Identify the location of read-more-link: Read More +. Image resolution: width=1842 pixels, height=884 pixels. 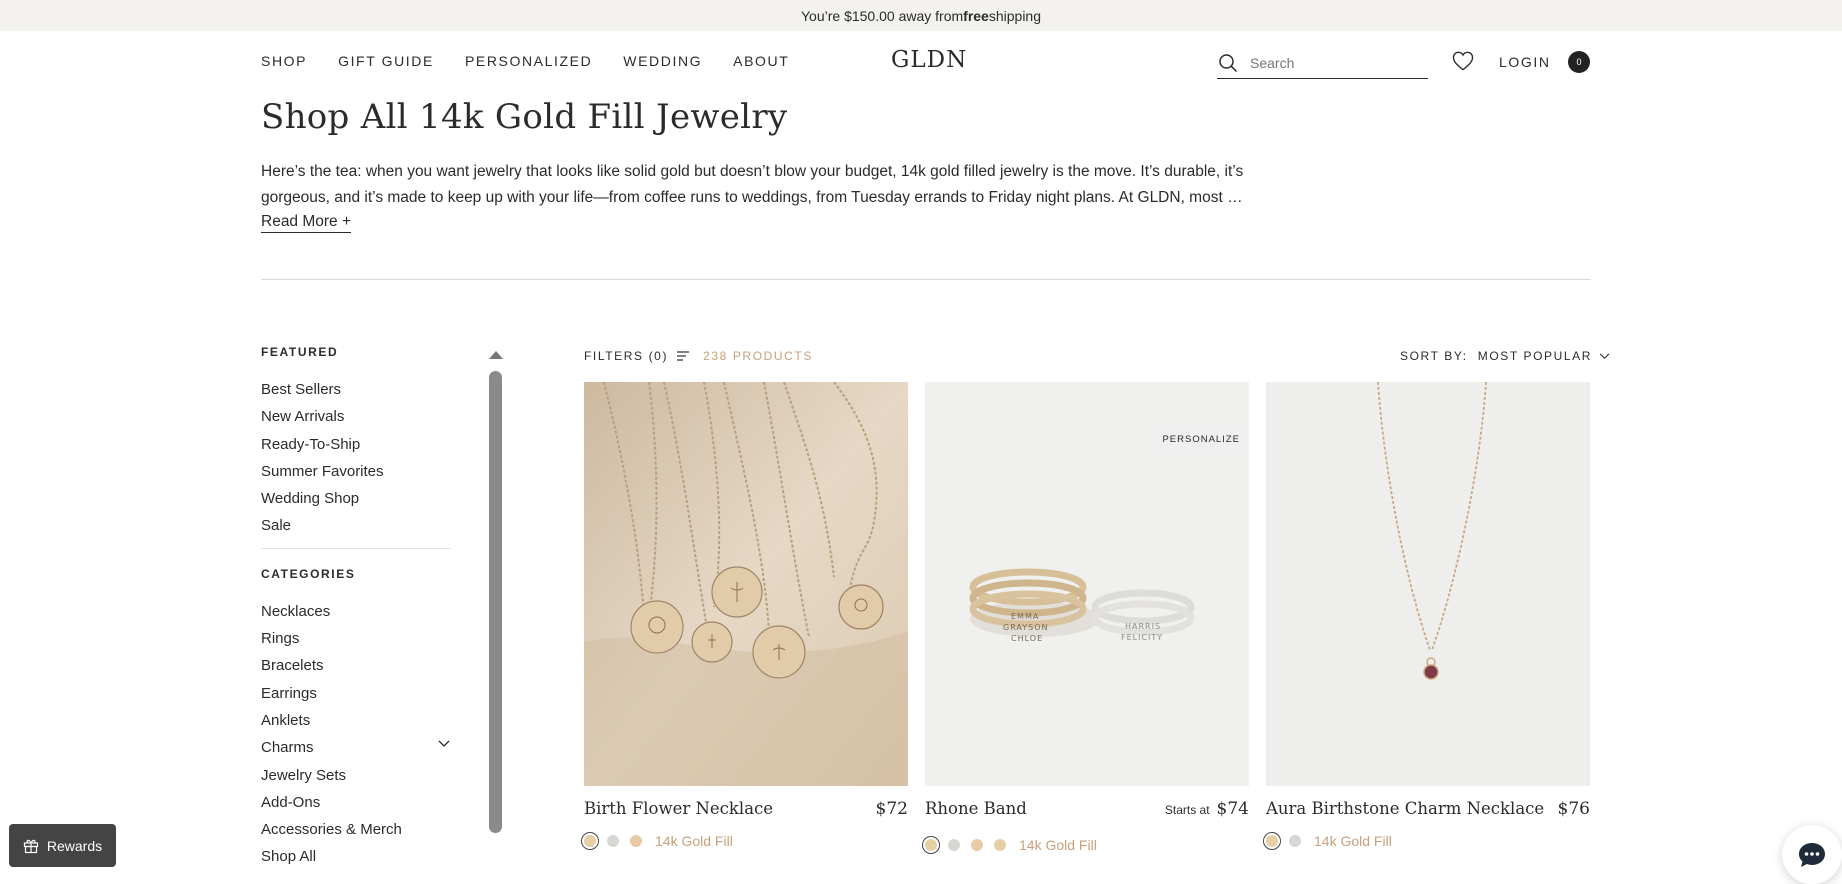
(306, 223).